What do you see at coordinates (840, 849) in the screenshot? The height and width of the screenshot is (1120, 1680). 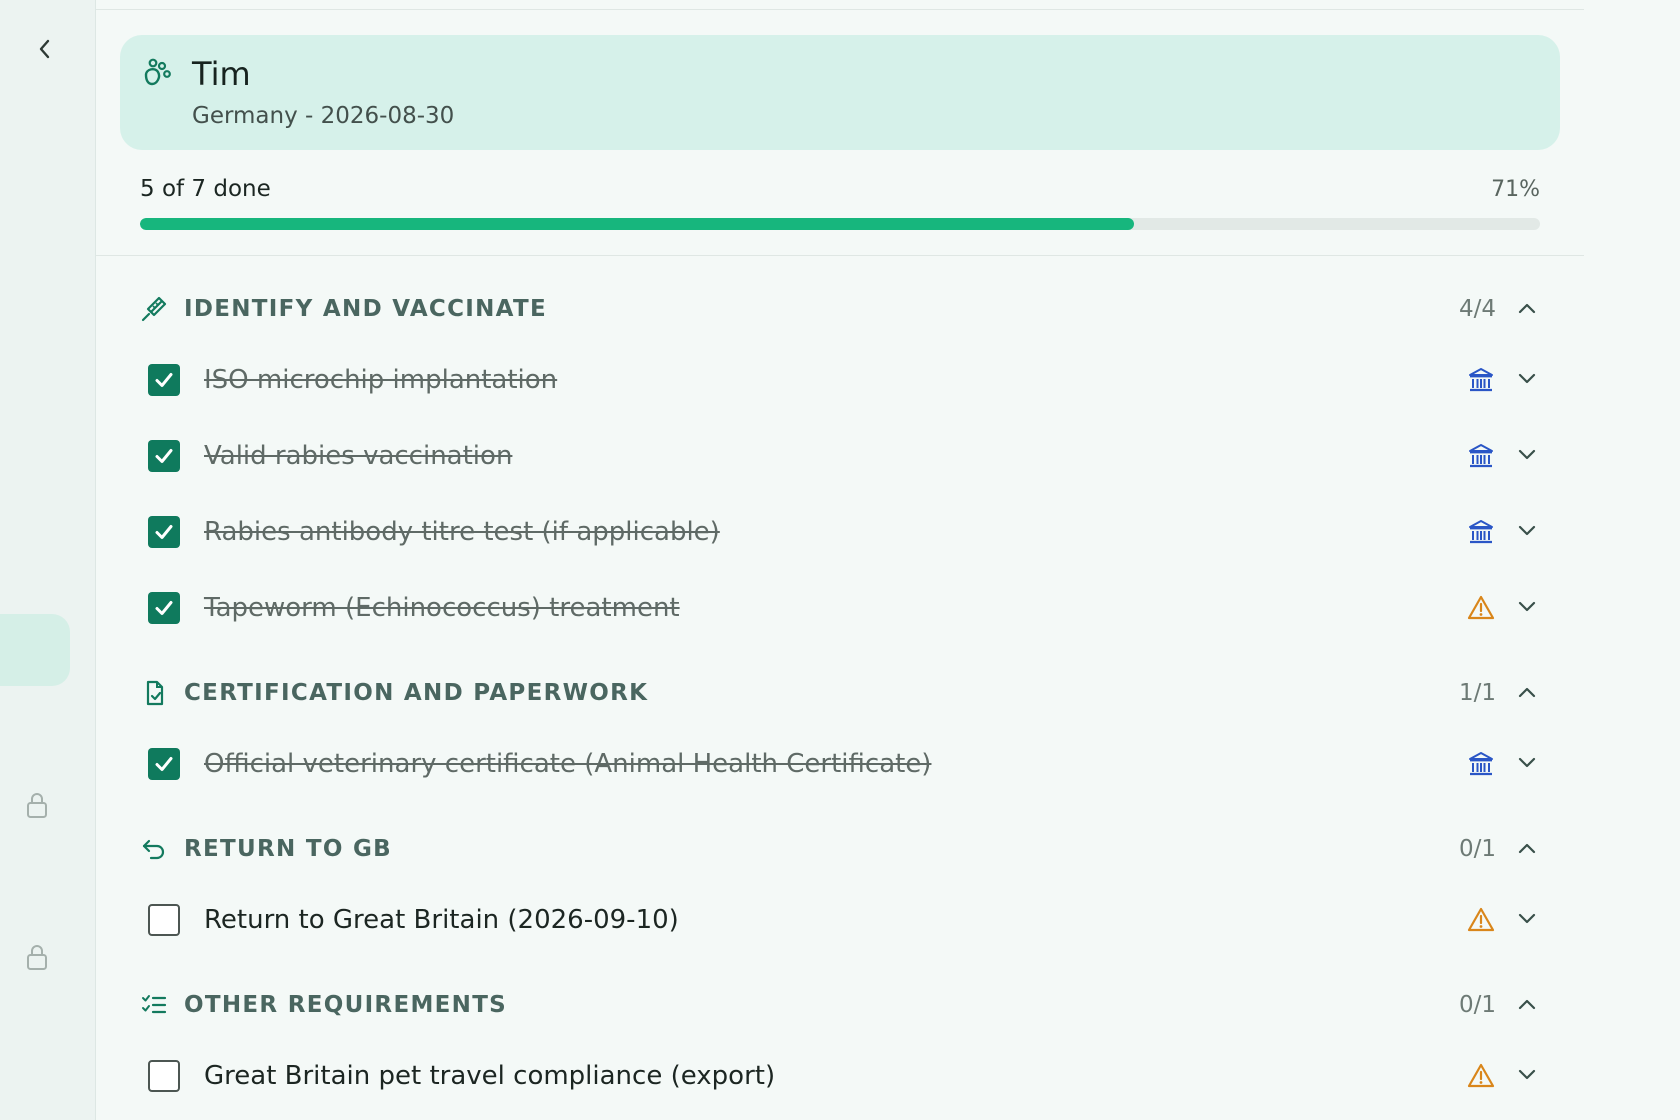 I see `section-header: RETURN TO GB 0/1` at bounding box center [840, 849].